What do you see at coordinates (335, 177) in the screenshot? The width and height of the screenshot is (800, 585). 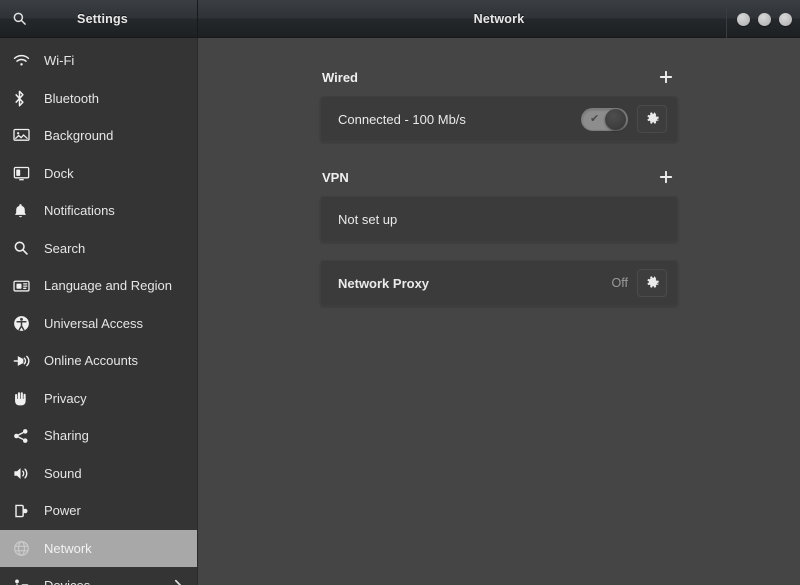 I see `vpn-title: VPN` at bounding box center [335, 177].